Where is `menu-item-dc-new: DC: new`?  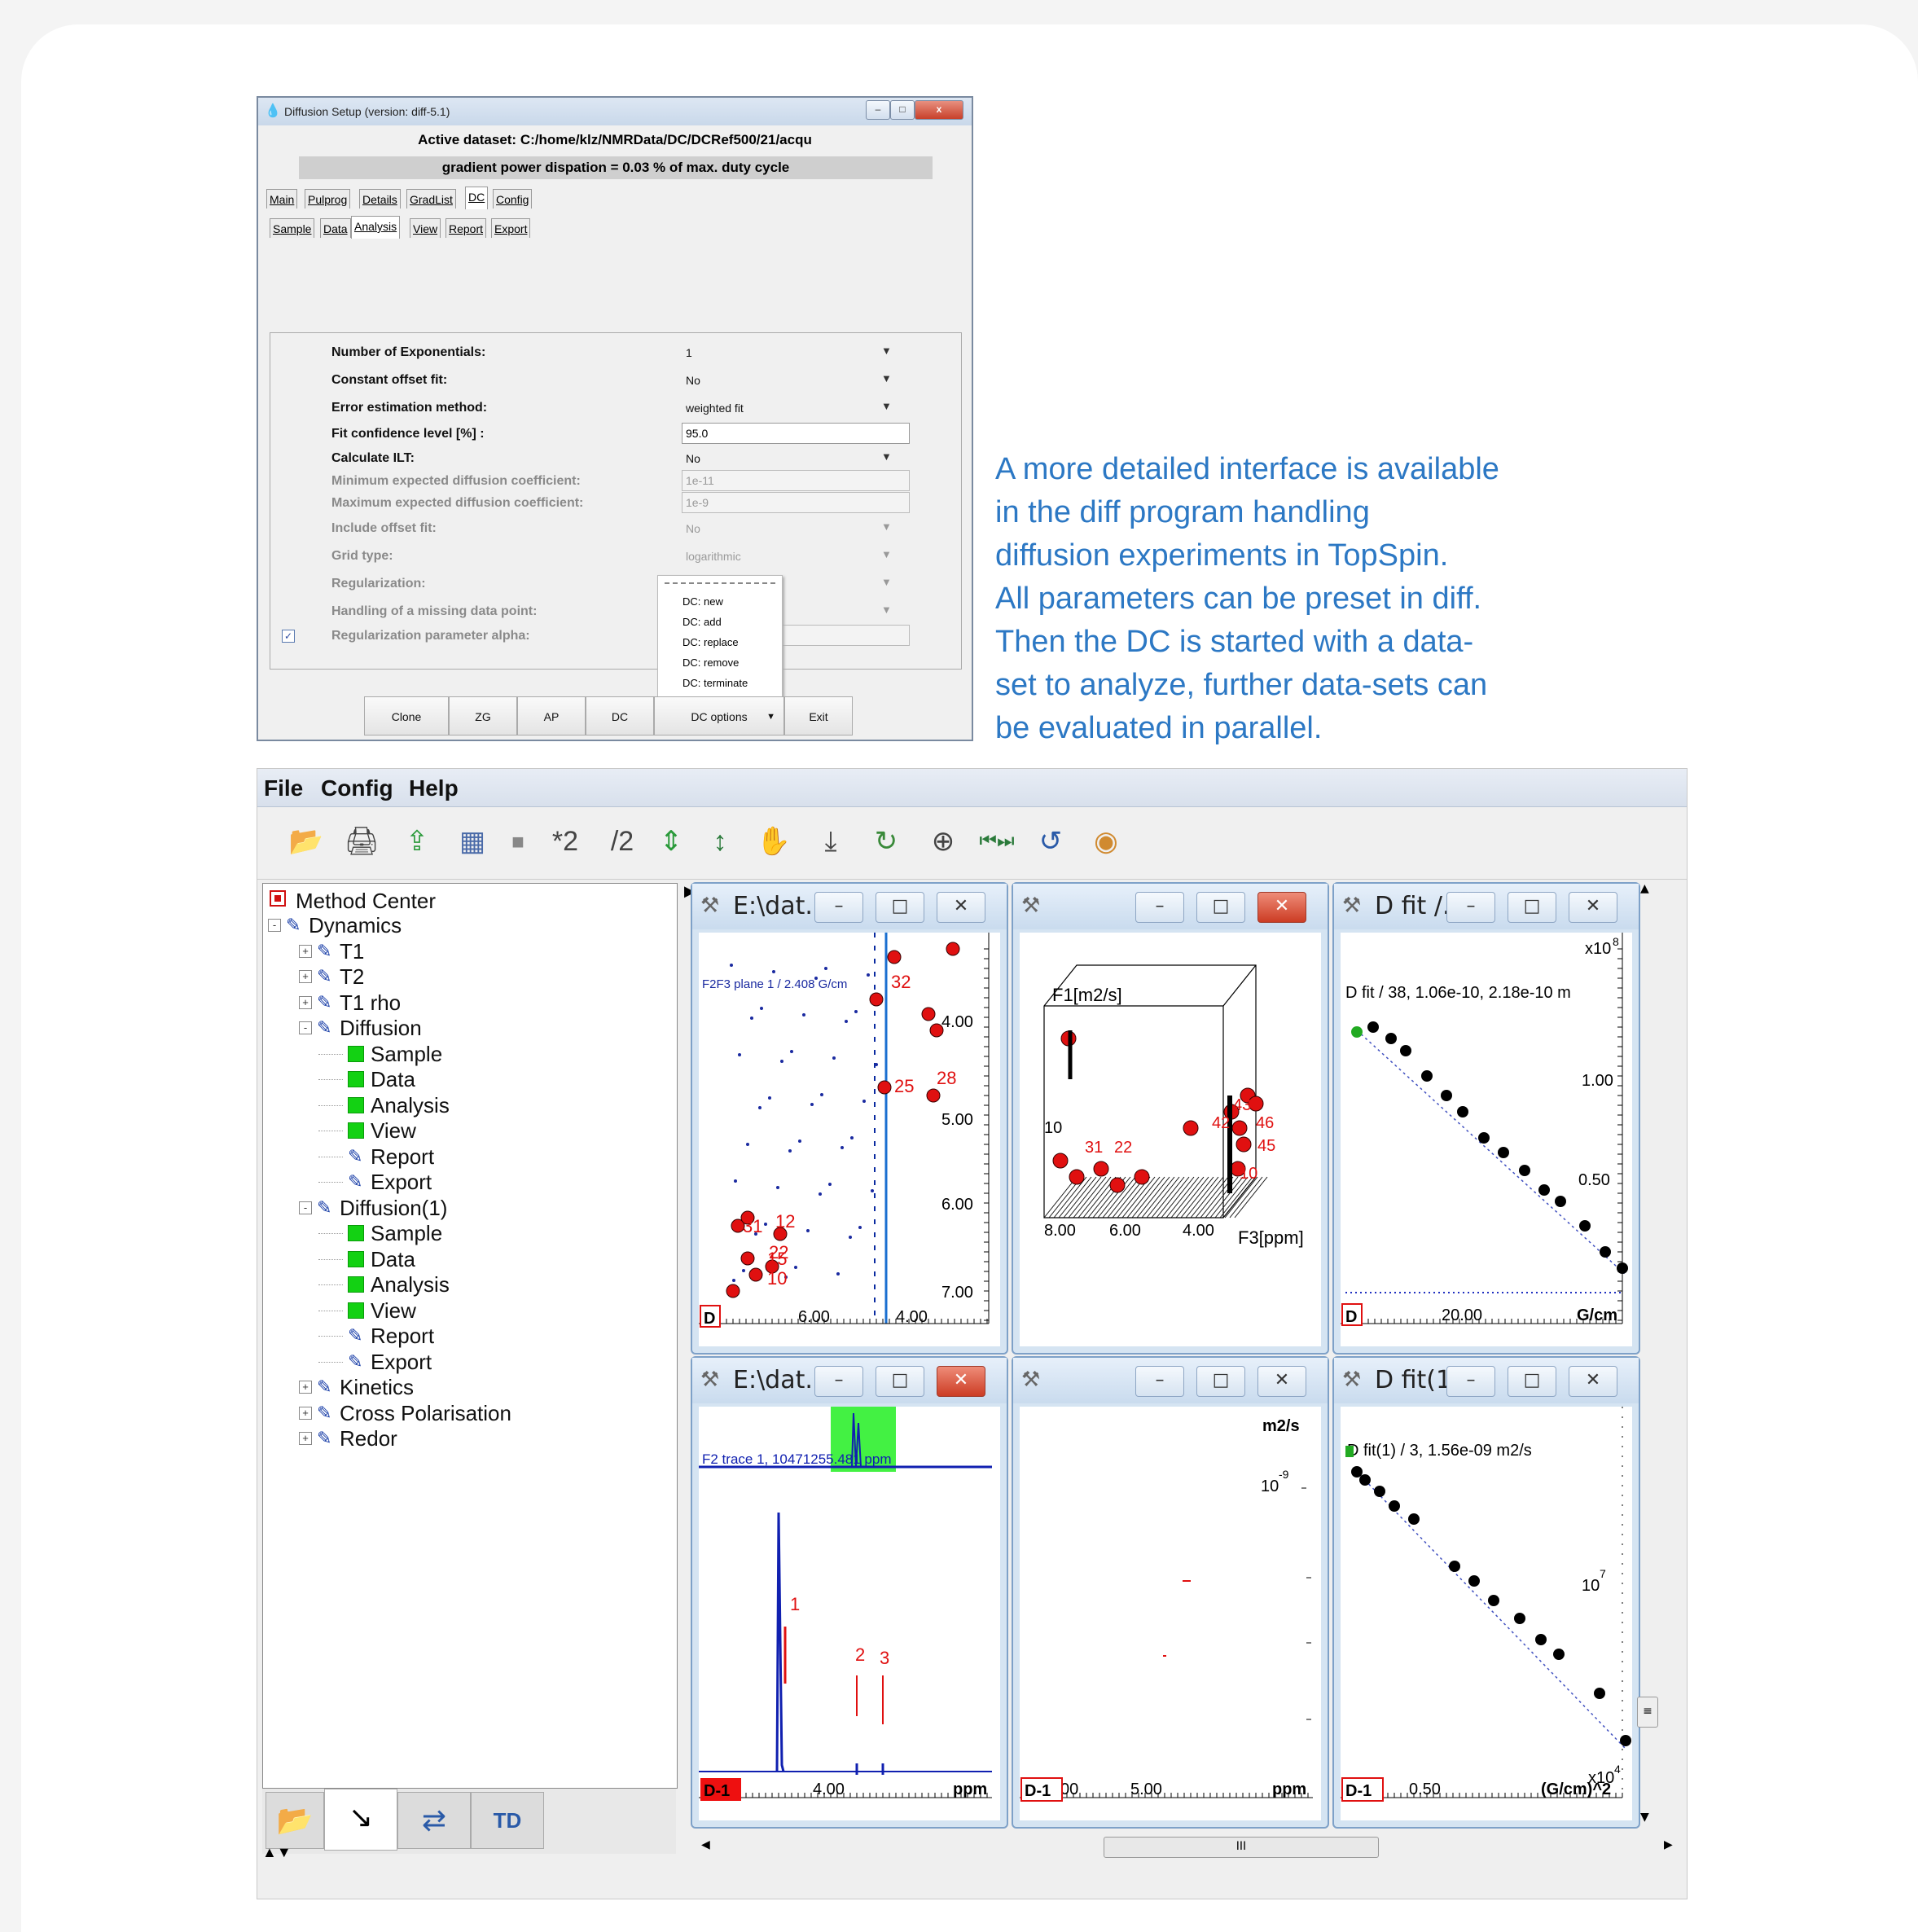
menu-item-dc-new: DC: new is located at coordinates (703, 602).